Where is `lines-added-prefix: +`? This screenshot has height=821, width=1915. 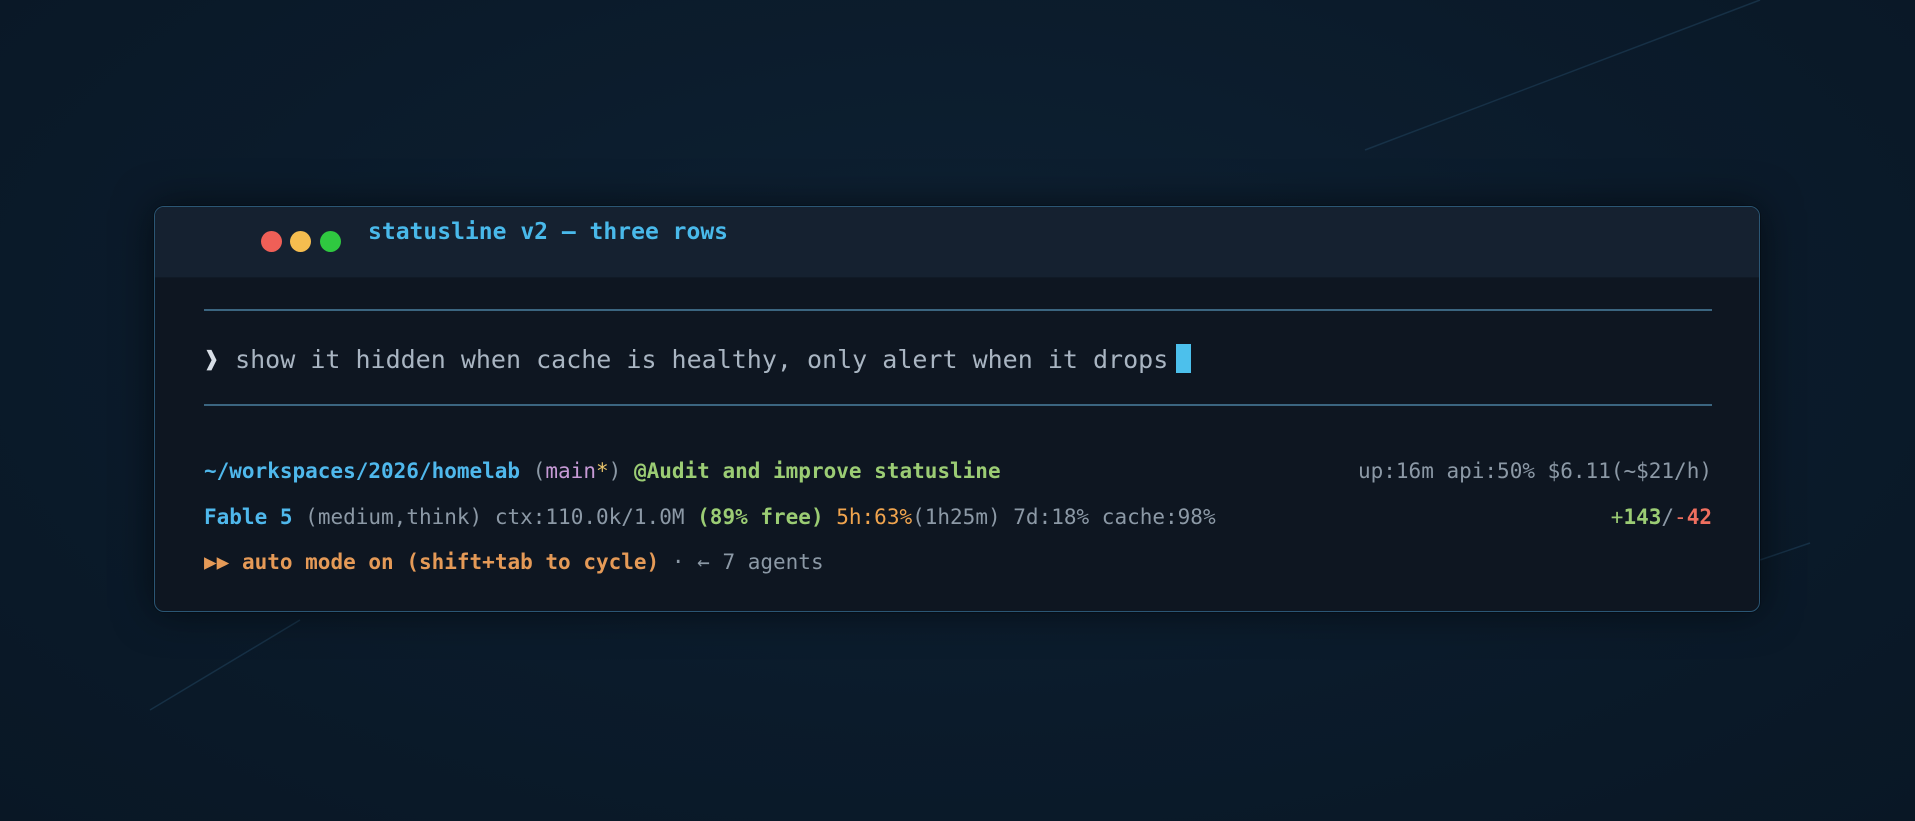 lines-added-prefix: + is located at coordinates (1617, 517).